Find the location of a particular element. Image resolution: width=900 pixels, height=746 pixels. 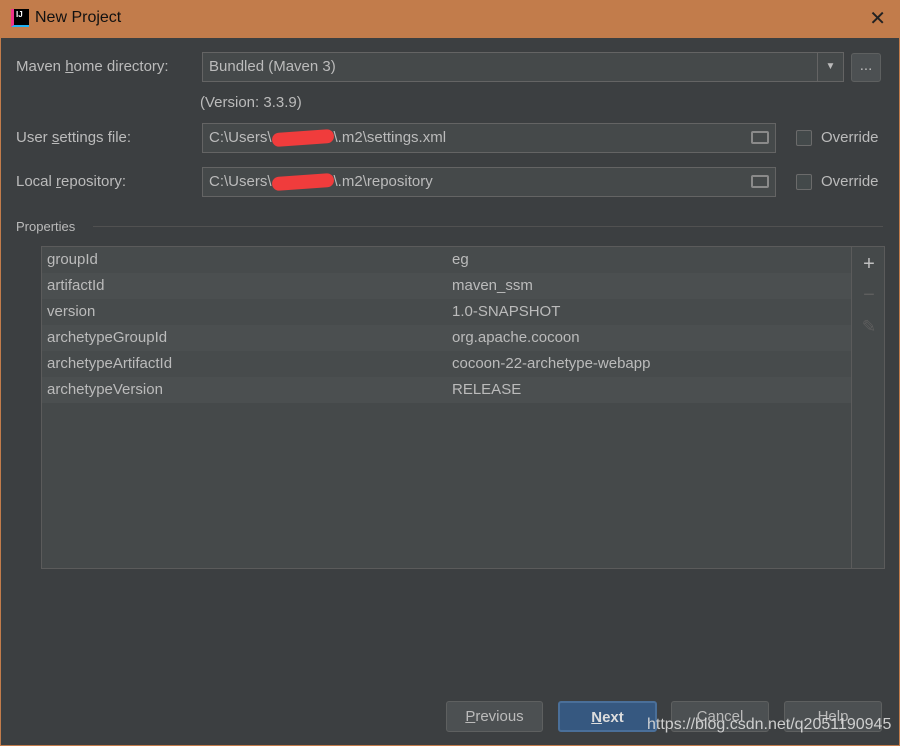

settings-override-label: Override is located at coordinates (850, 137).